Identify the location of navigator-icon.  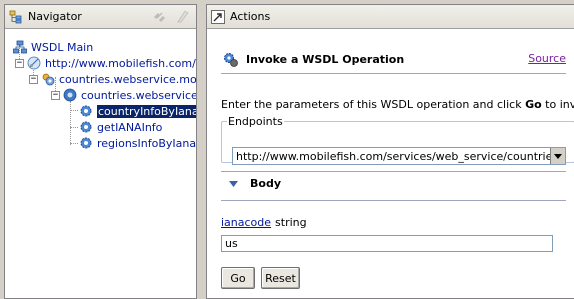
(16, 17).